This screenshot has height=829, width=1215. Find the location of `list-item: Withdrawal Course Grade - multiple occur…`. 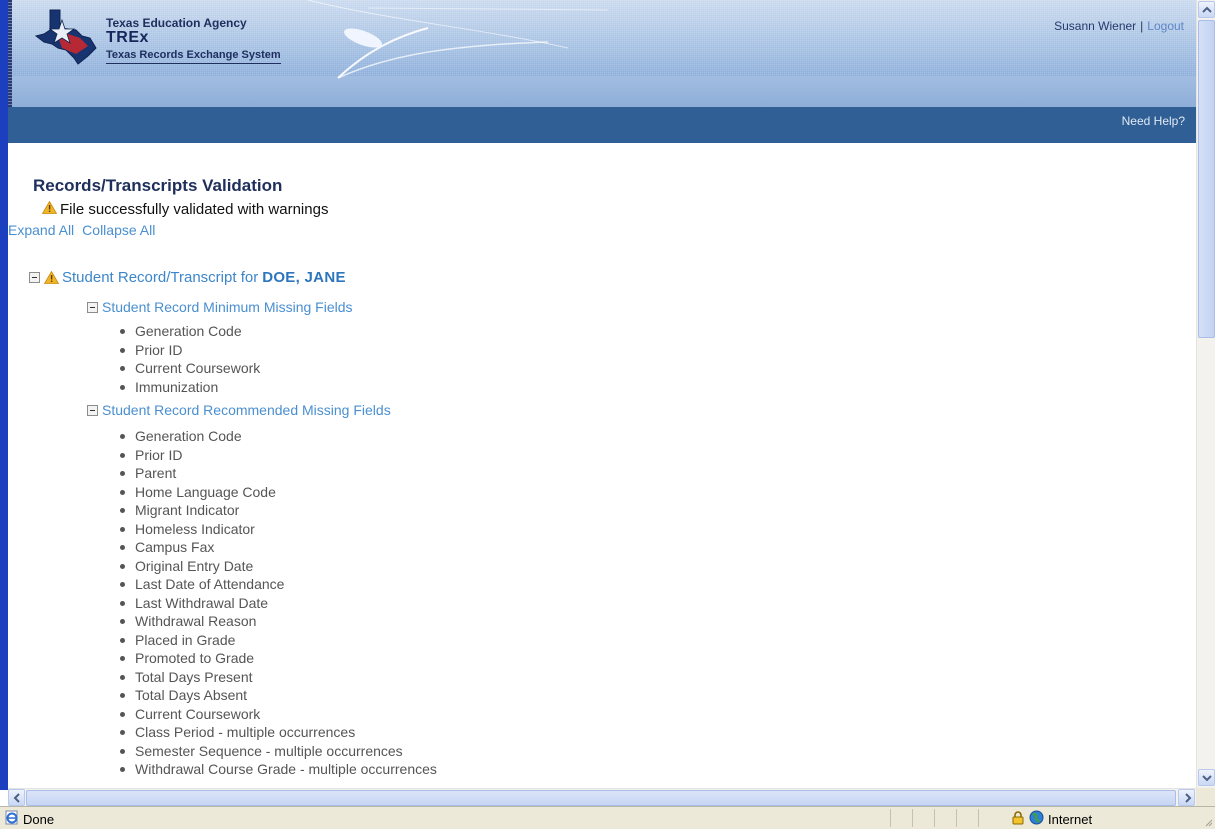

list-item: Withdrawal Course Grade - multiple occur… is located at coordinates (278, 769).